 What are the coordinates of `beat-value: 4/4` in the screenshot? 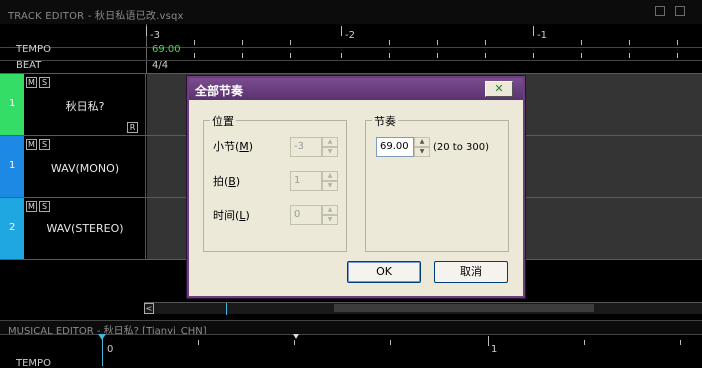 It's located at (160, 65).